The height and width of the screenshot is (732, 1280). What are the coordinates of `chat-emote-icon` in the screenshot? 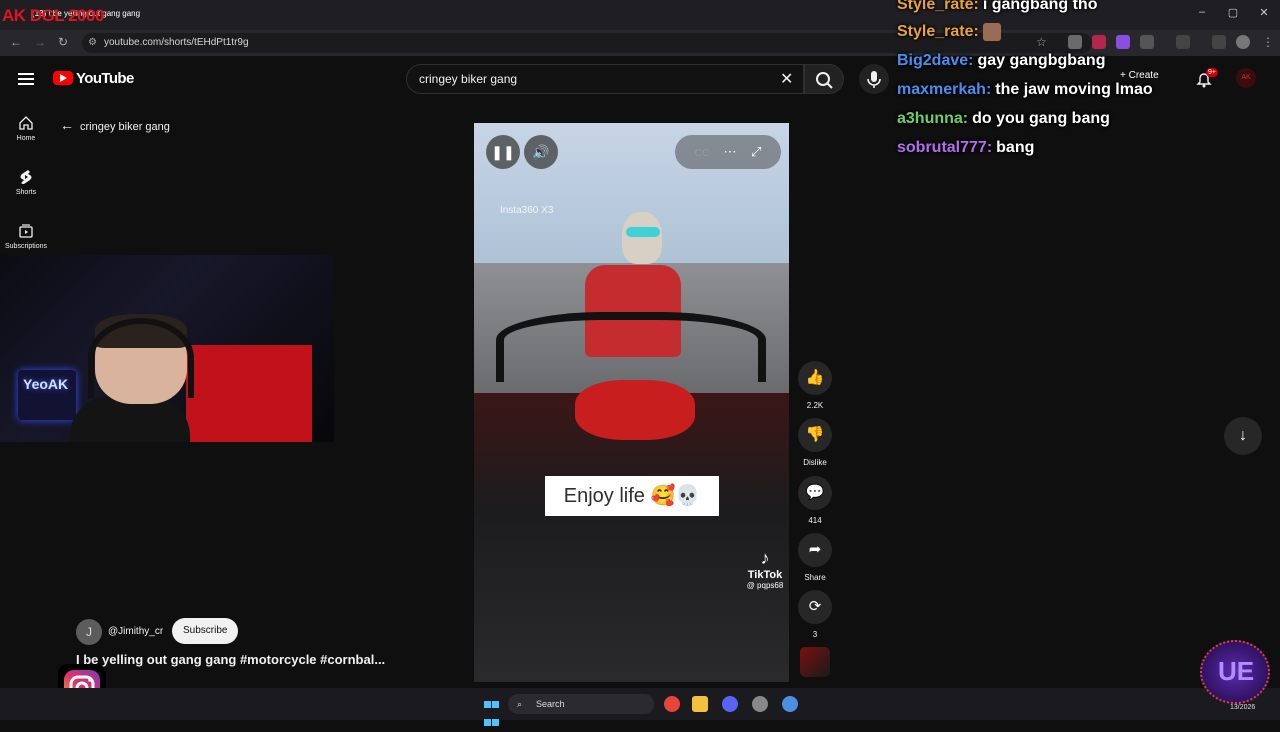 It's located at (991, 32).